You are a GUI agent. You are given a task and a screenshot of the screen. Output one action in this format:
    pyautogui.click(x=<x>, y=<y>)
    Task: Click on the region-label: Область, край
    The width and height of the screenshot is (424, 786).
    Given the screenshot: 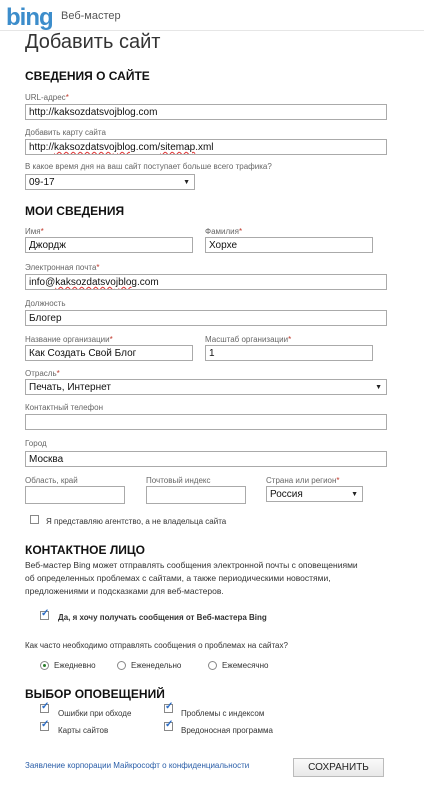 What is the action you would take?
    pyautogui.click(x=51, y=480)
    